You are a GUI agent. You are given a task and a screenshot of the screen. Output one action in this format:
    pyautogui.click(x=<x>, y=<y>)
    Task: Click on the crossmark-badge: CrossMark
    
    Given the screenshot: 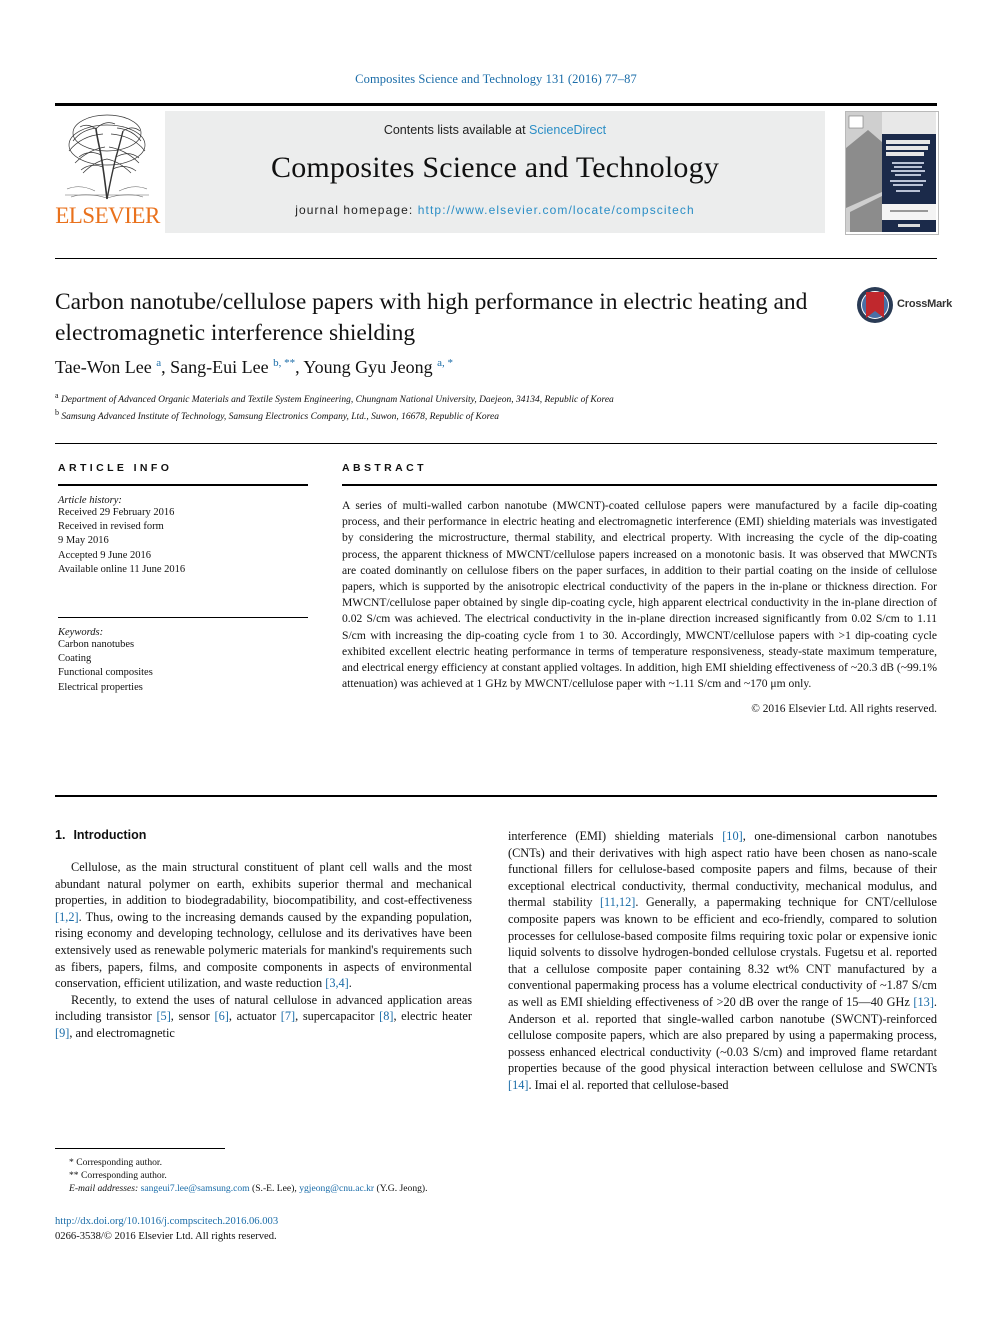 What is the action you would take?
    pyautogui.click(x=903, y=306)
    